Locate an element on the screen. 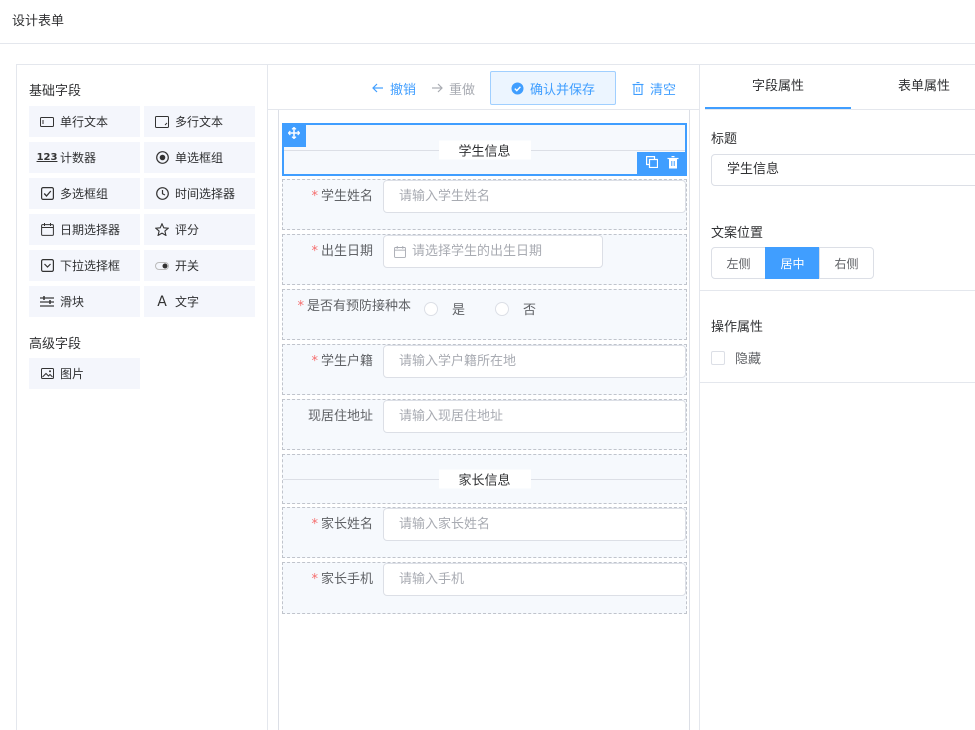  check-circle-icon is located at coordinates (517, 88).